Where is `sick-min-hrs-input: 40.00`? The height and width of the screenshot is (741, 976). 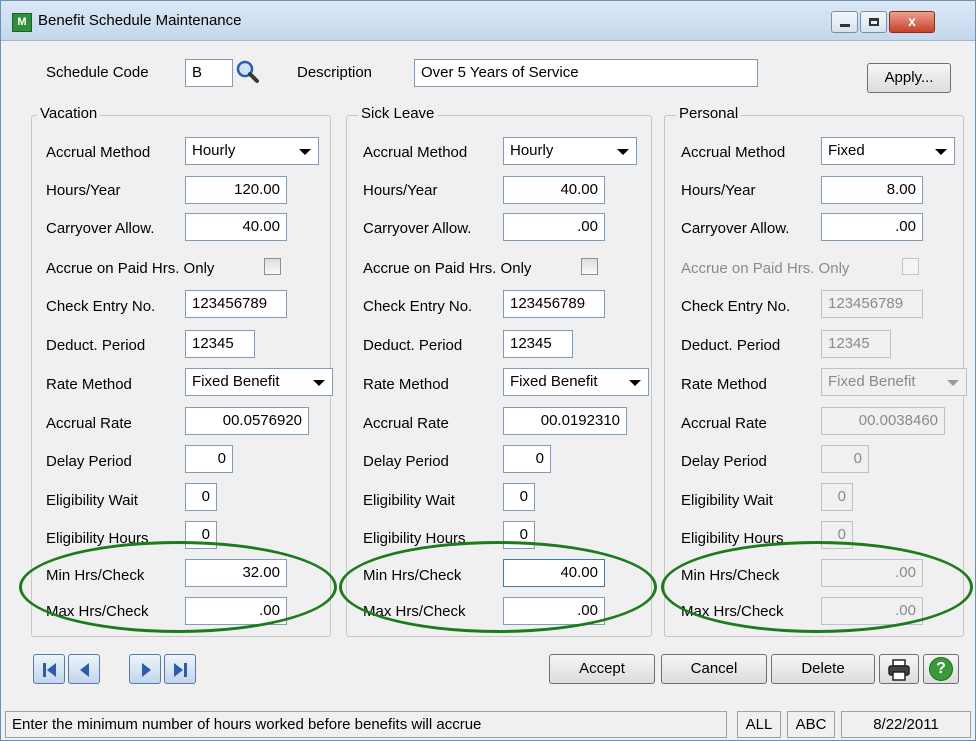
sick-min-hrs-input: 40.00 is located at coordinates (554, 573).